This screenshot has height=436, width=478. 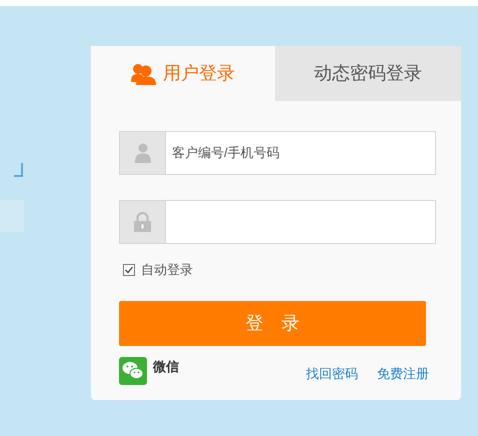 I want to click on person-icon, so click(x=142, y=153).